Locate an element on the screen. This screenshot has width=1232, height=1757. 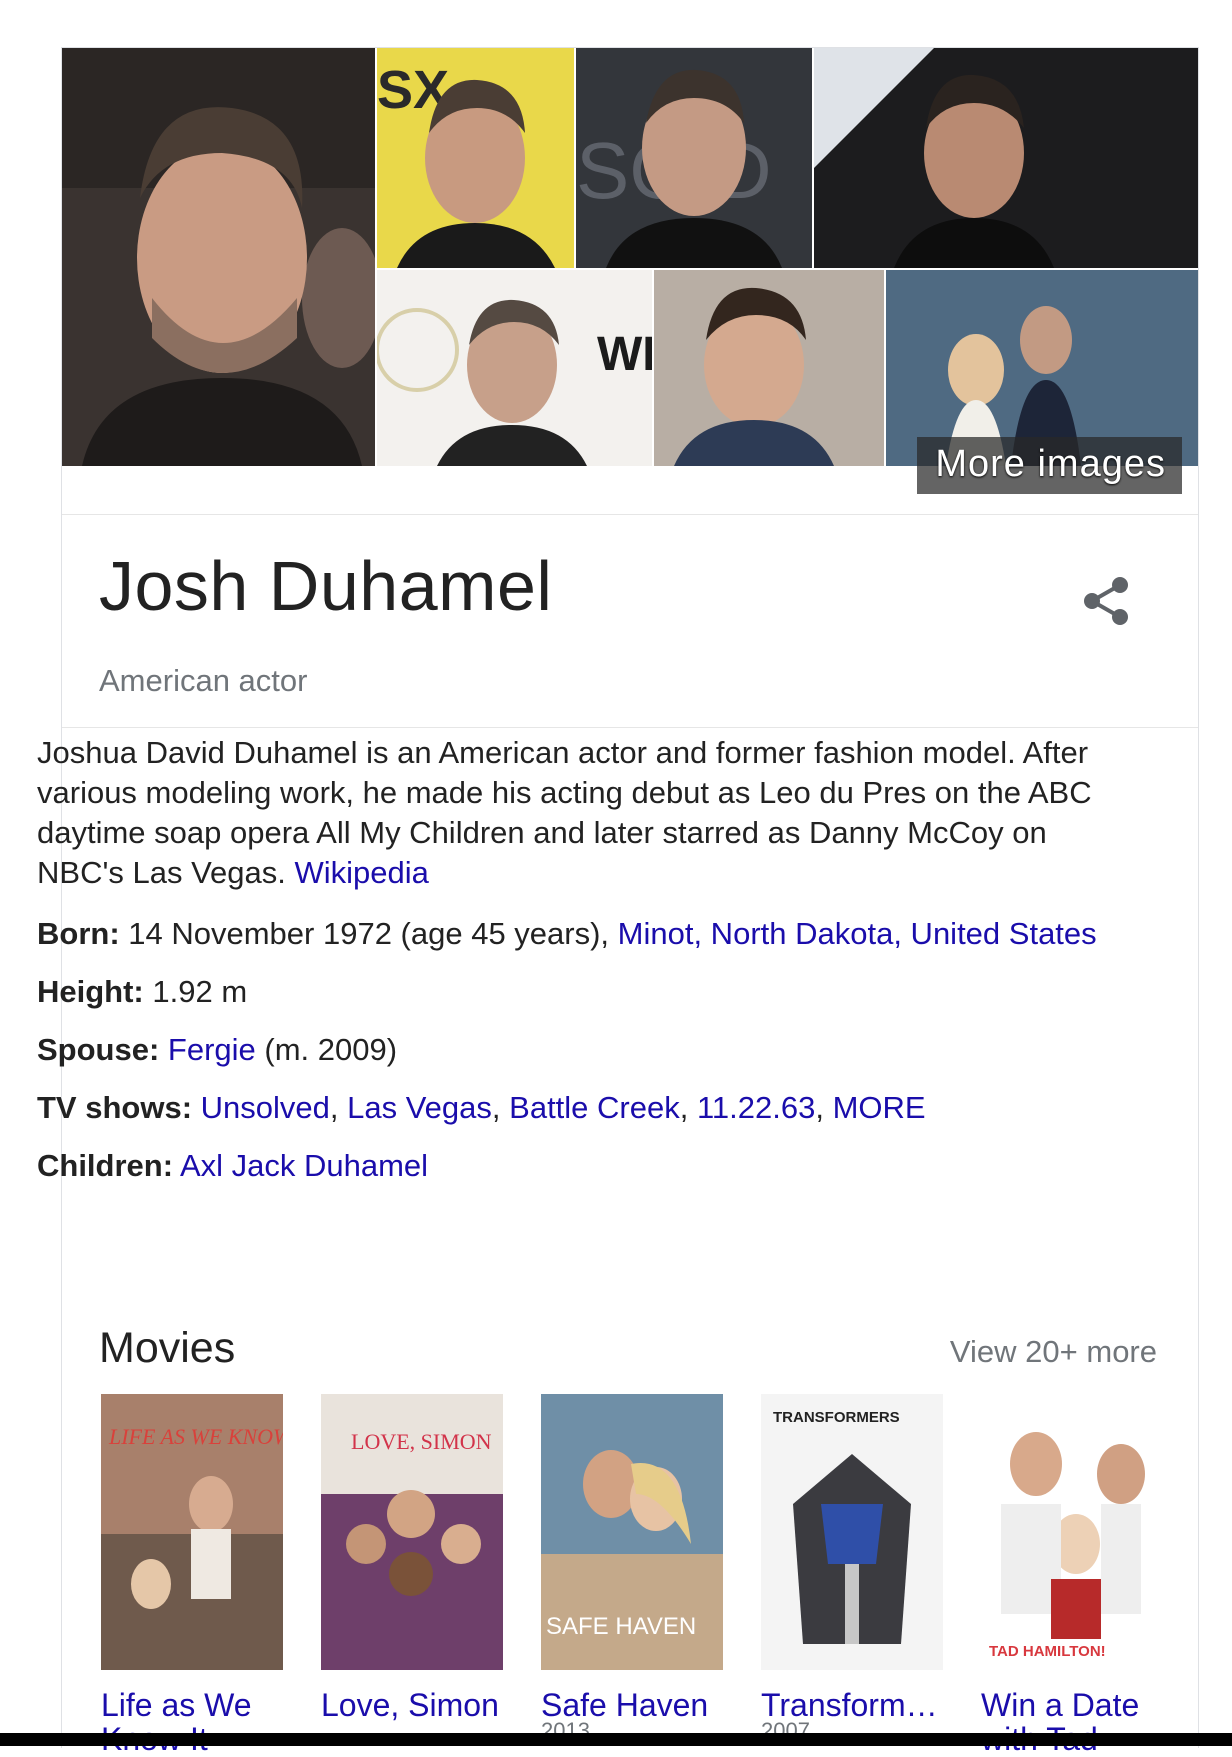
movie-card: LIFE AS WE KNOW IT Life as We Know It is located at coordinates (192, 1575).